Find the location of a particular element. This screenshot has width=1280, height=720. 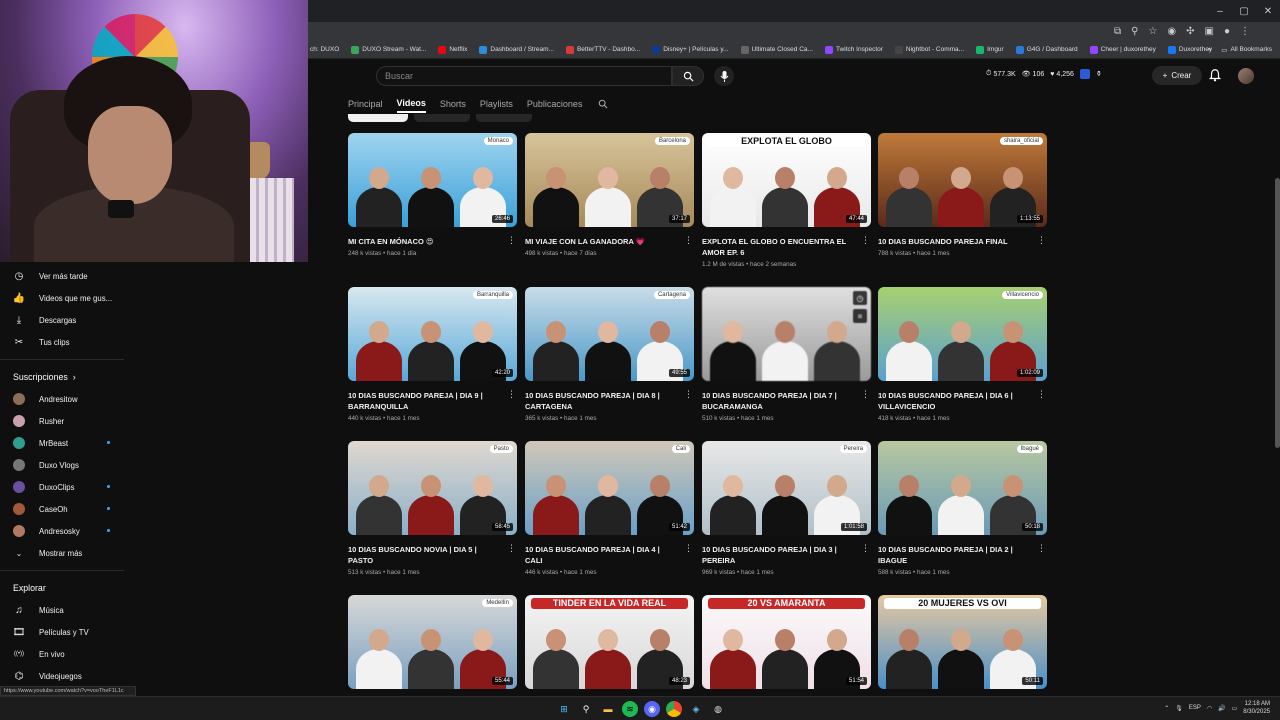

sidebar-item: ◷ Ver más tarde is located at coordinates (64, 276).